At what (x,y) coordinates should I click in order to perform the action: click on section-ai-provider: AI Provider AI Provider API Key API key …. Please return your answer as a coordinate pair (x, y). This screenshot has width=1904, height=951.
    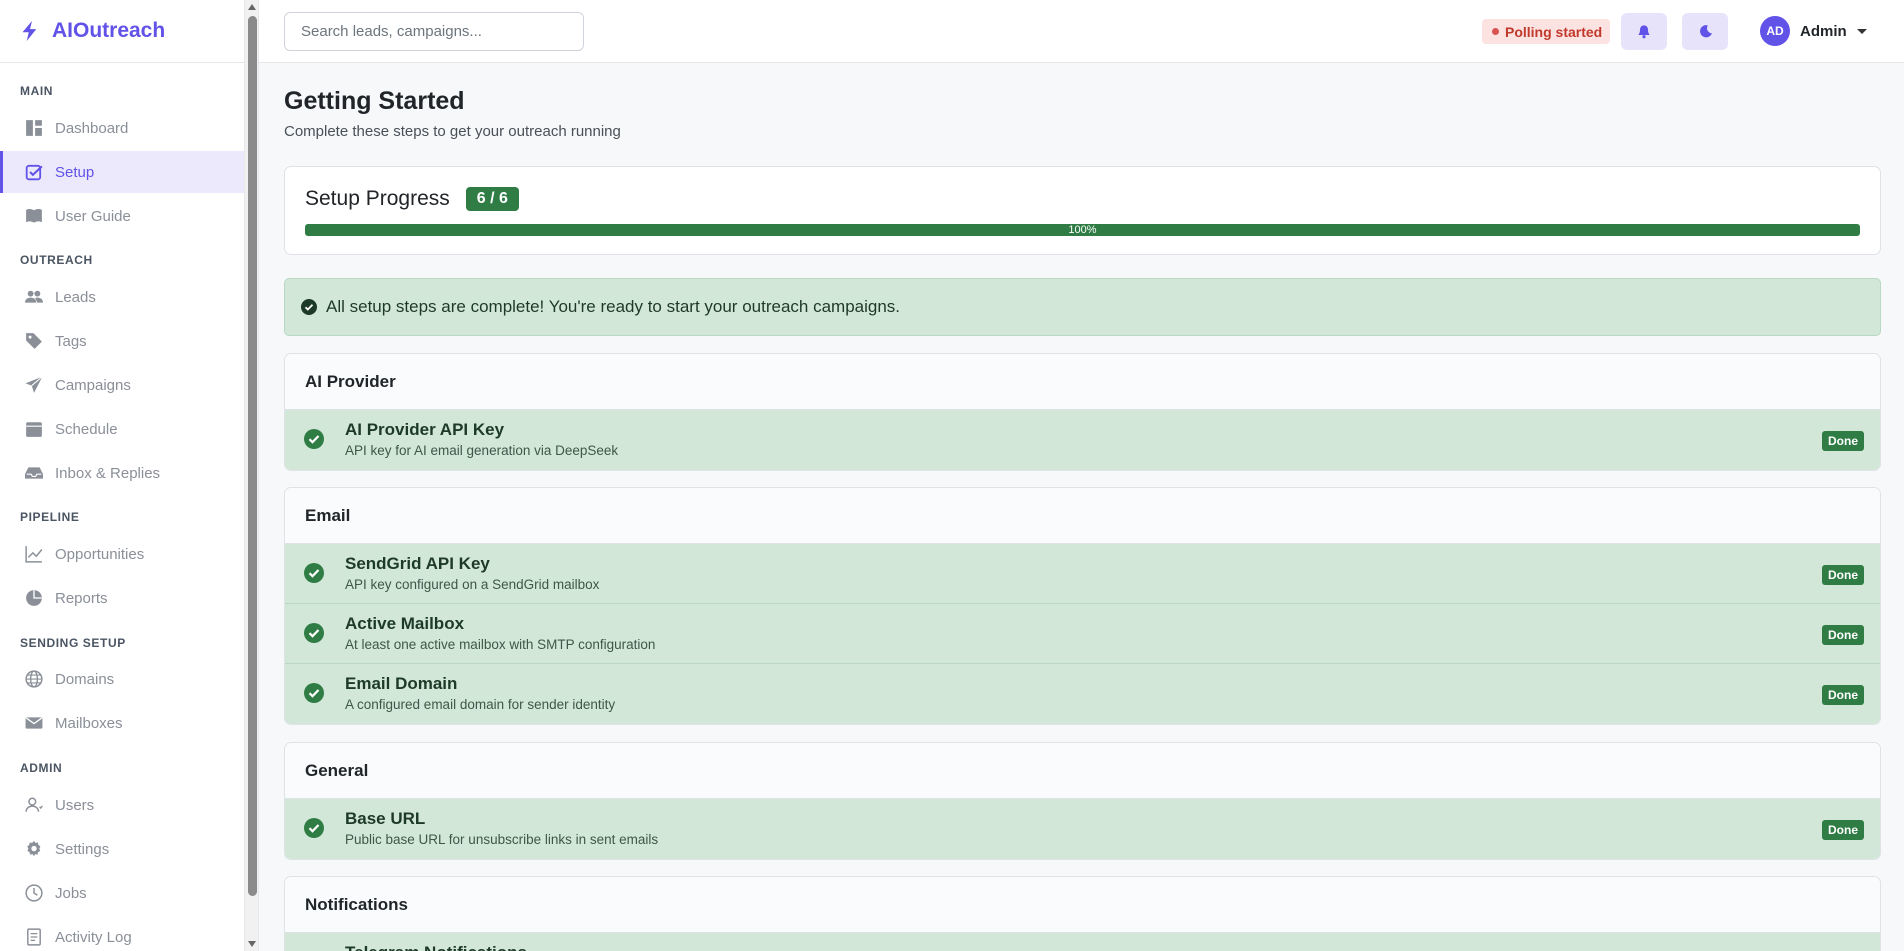
    Looking at the image, I should click on (1082, 412).